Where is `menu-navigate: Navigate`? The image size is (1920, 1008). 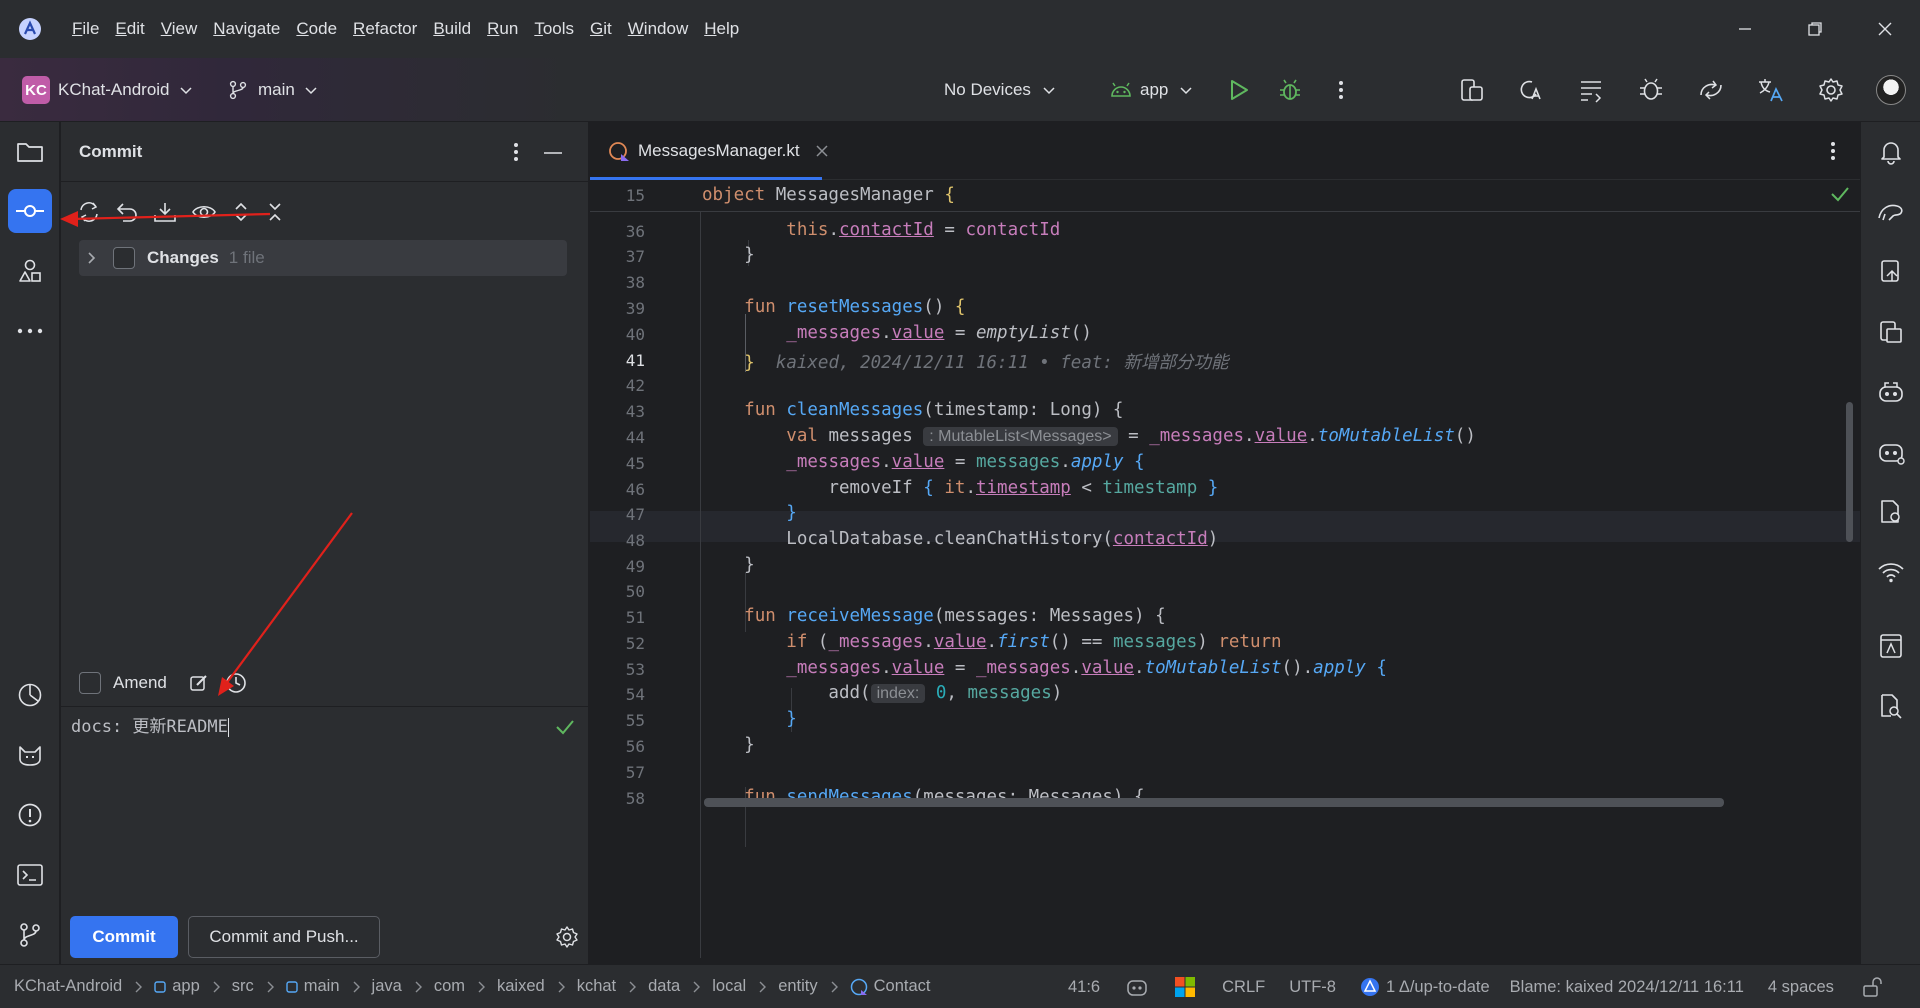
menu-navigate: Navigate is located at coordinates (246, 29).